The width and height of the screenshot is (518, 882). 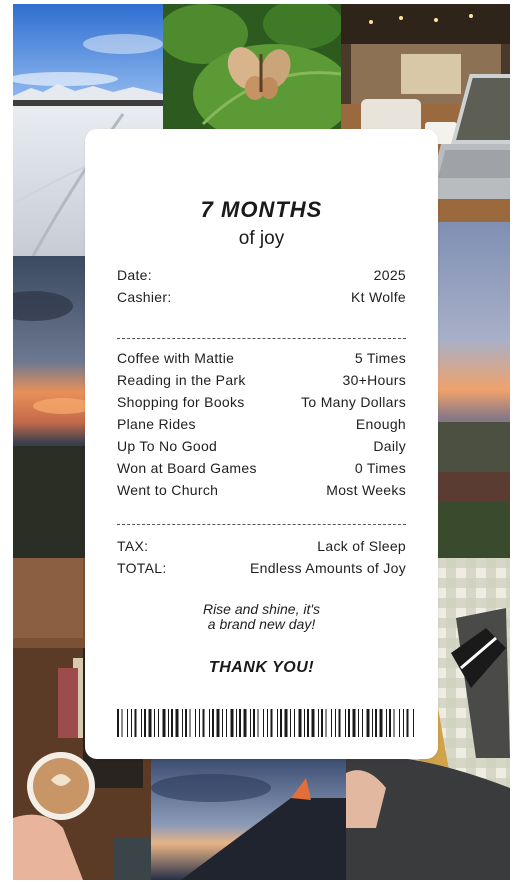 I want to click on airplane-wing-photo, so click(x=248, y=819).